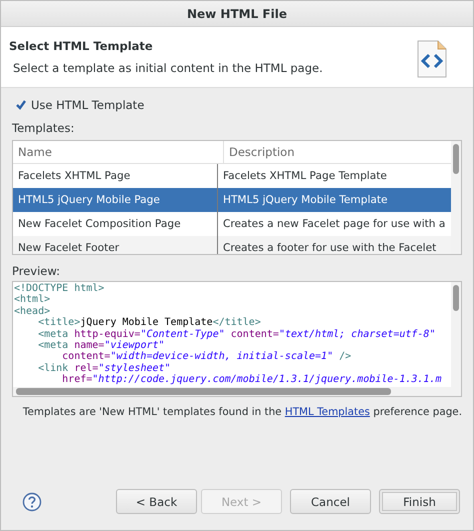 The width and height of the screenshot is (474, 531). Describe the element at coordinates (149, 323) in the screenshot. I see `code-line: <title>jQuery Mobile Template</title>` at that location.